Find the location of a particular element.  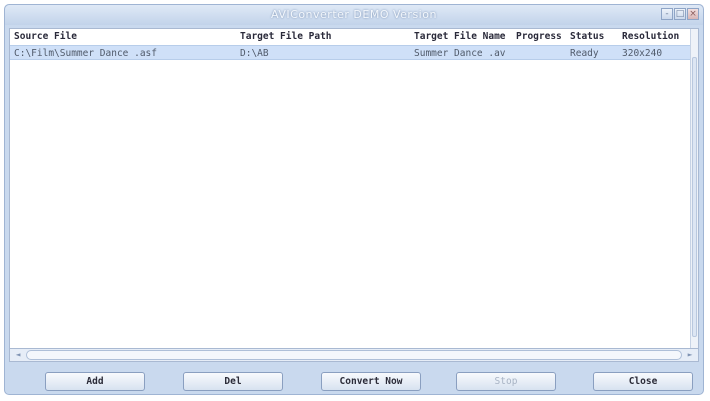

header-status: Status is located at coordinates (595, 37).